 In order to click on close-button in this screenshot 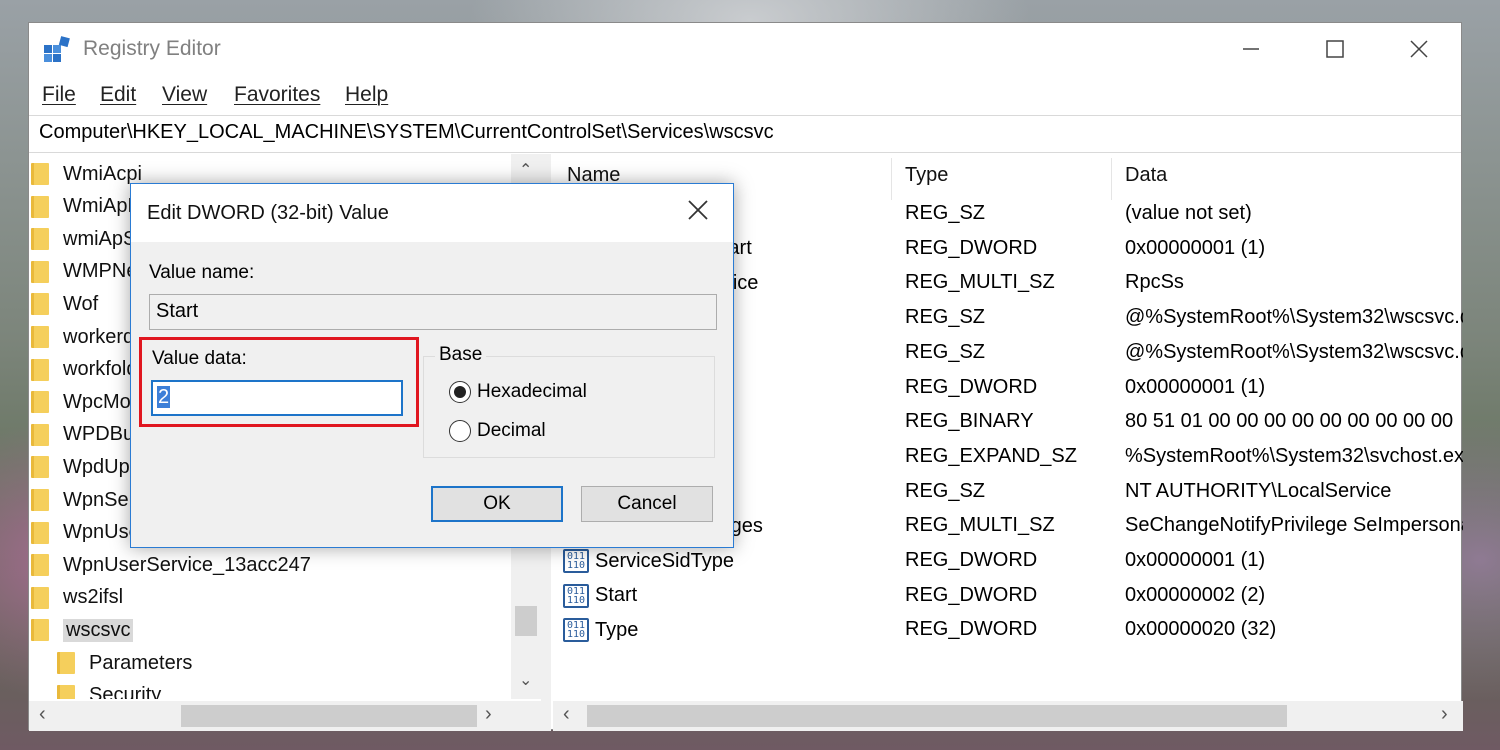, I will do `click(1419, 49)`.